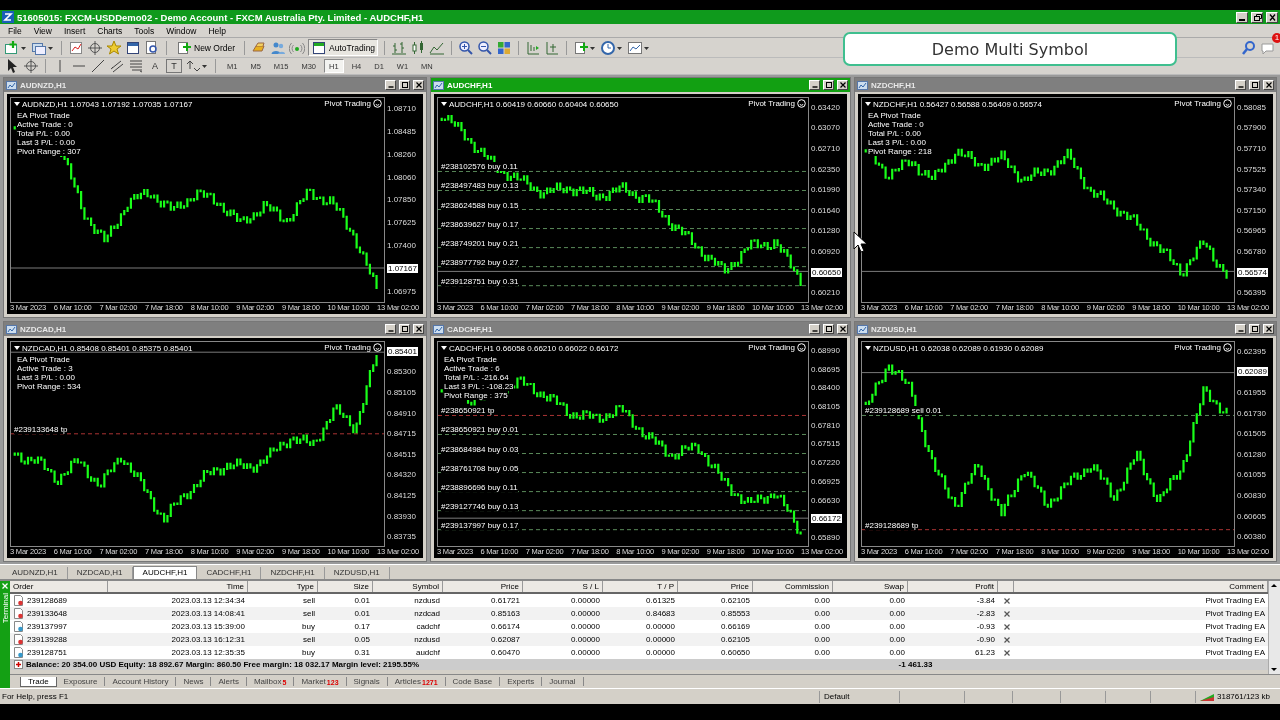  I want to click on zoom-in-icon, so click(466, 47).